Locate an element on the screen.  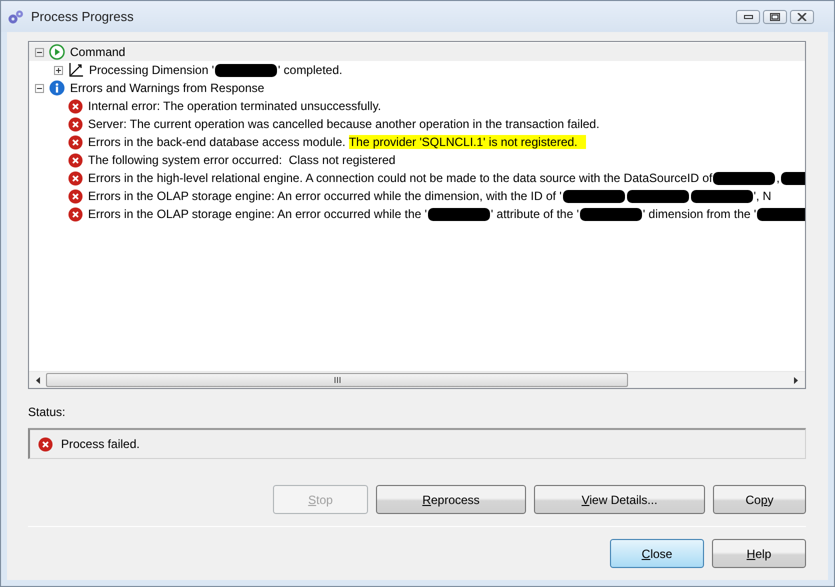
tree-item-text: , is located at coordinates (778, 178).